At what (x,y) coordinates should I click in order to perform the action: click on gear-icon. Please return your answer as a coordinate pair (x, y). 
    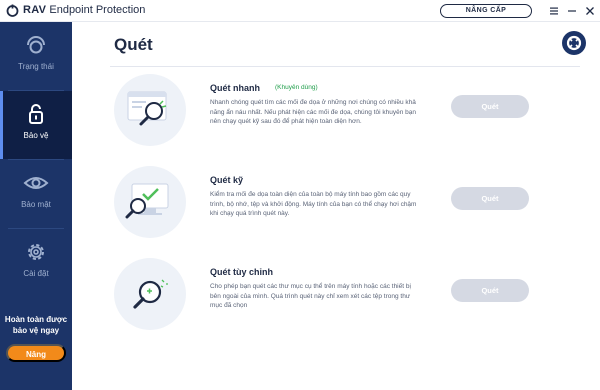
    Looking at the image, I should click on (36, 252).